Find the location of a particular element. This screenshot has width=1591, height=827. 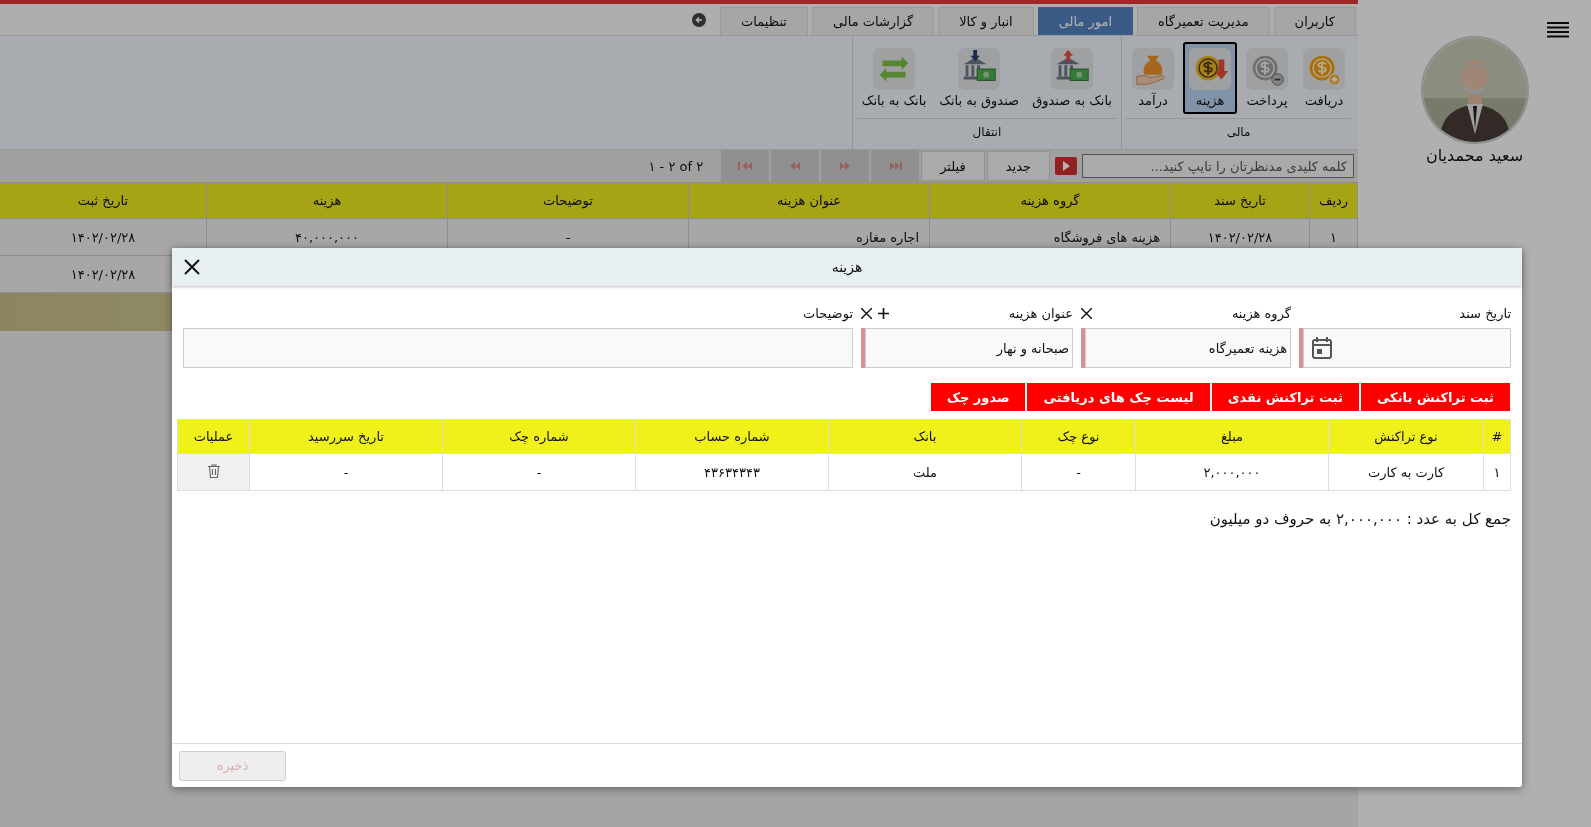

ribbon-button: پرداخت is located at coordinates (1267, 78).